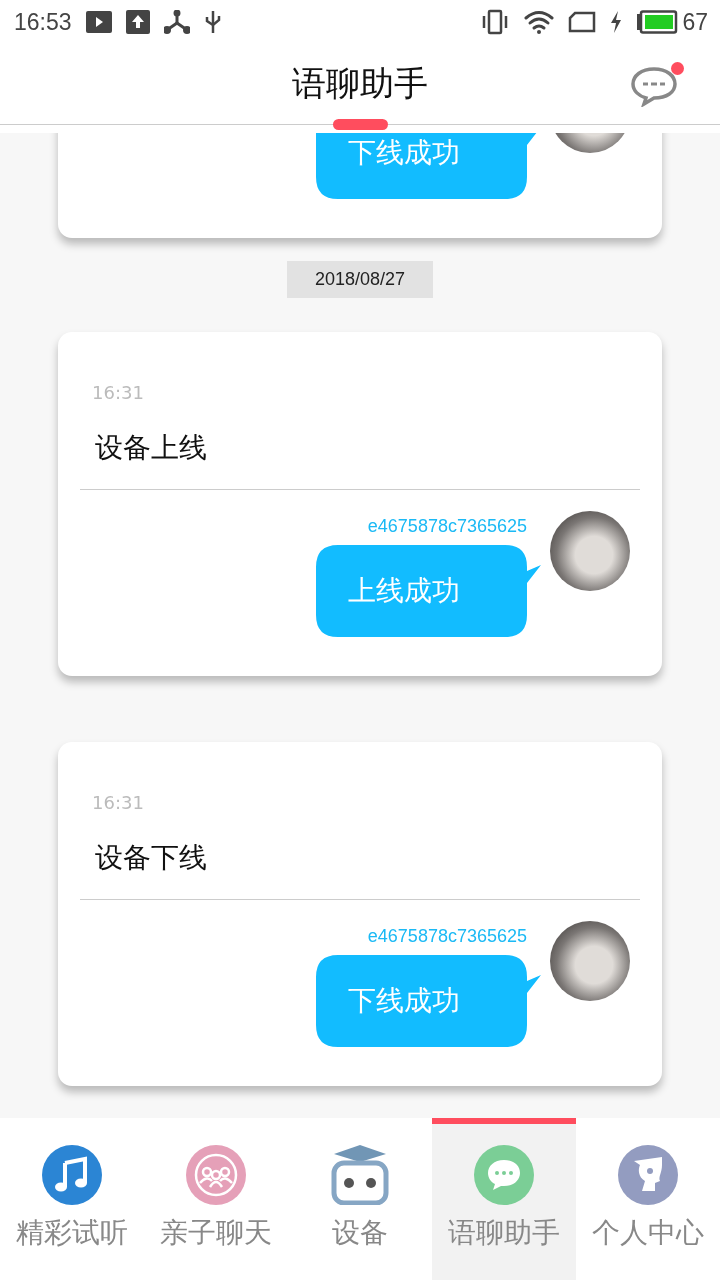 The width and height of the screenshot is (720, 1280). I want to click on head-profile-icon, so click(648, 1175).